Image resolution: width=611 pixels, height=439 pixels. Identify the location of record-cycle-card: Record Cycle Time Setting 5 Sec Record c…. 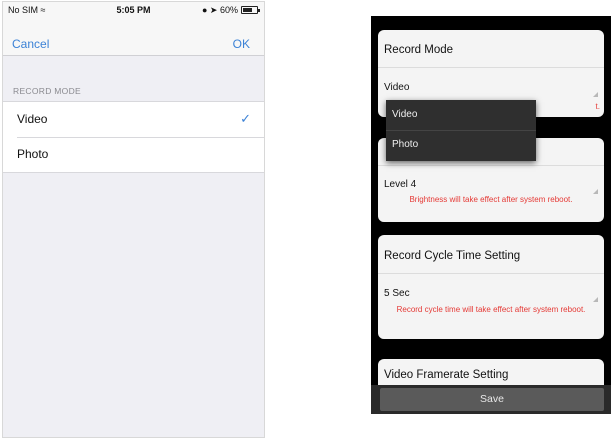
(491, 287).